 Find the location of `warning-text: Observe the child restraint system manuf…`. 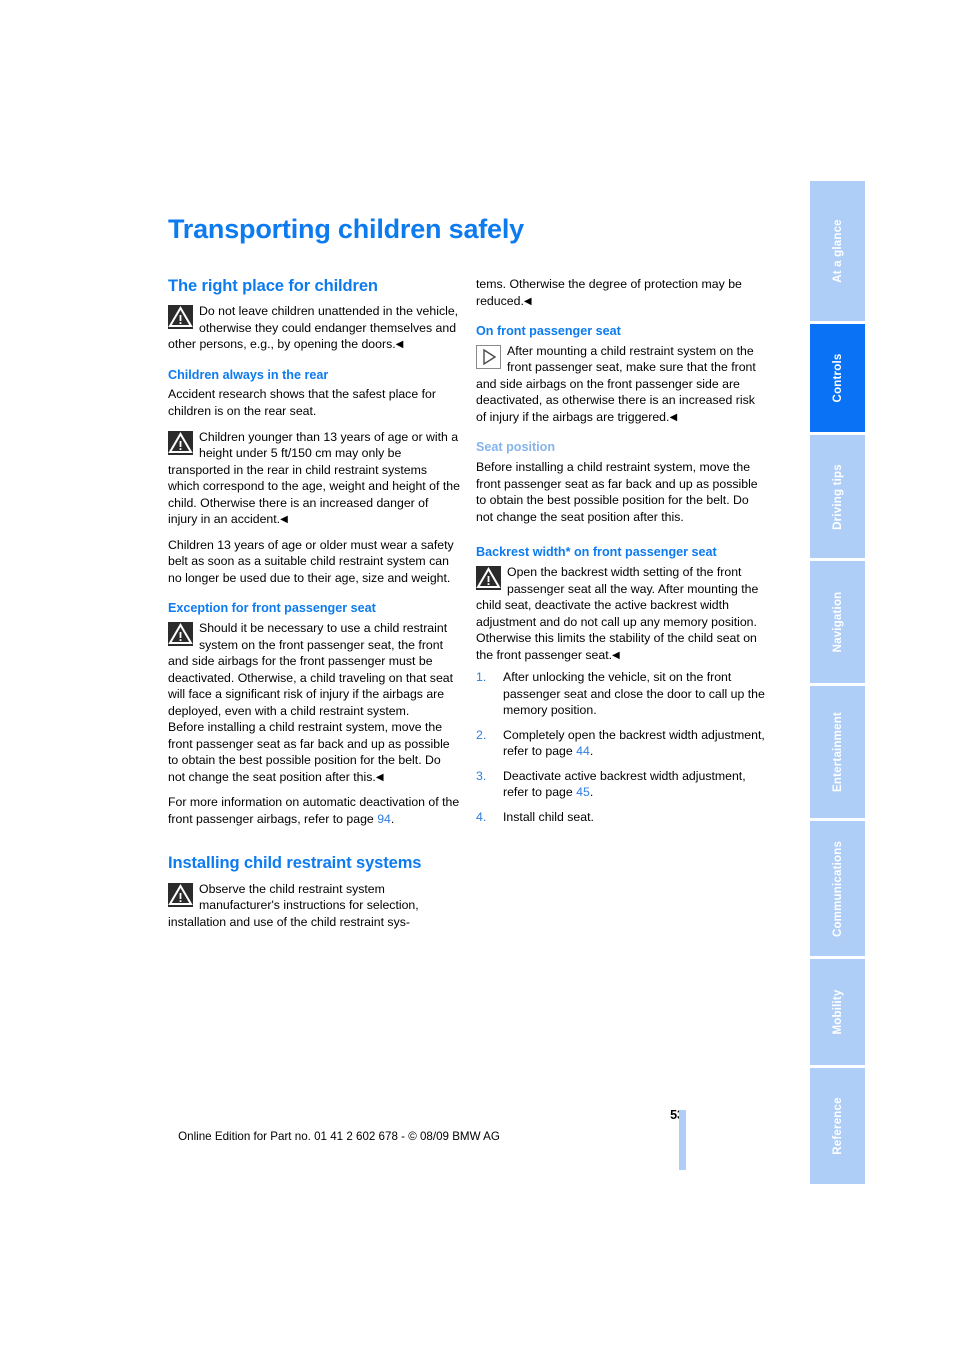

warning-text: Observe the child restraint system manuf… is located at coordinates (293, 905).